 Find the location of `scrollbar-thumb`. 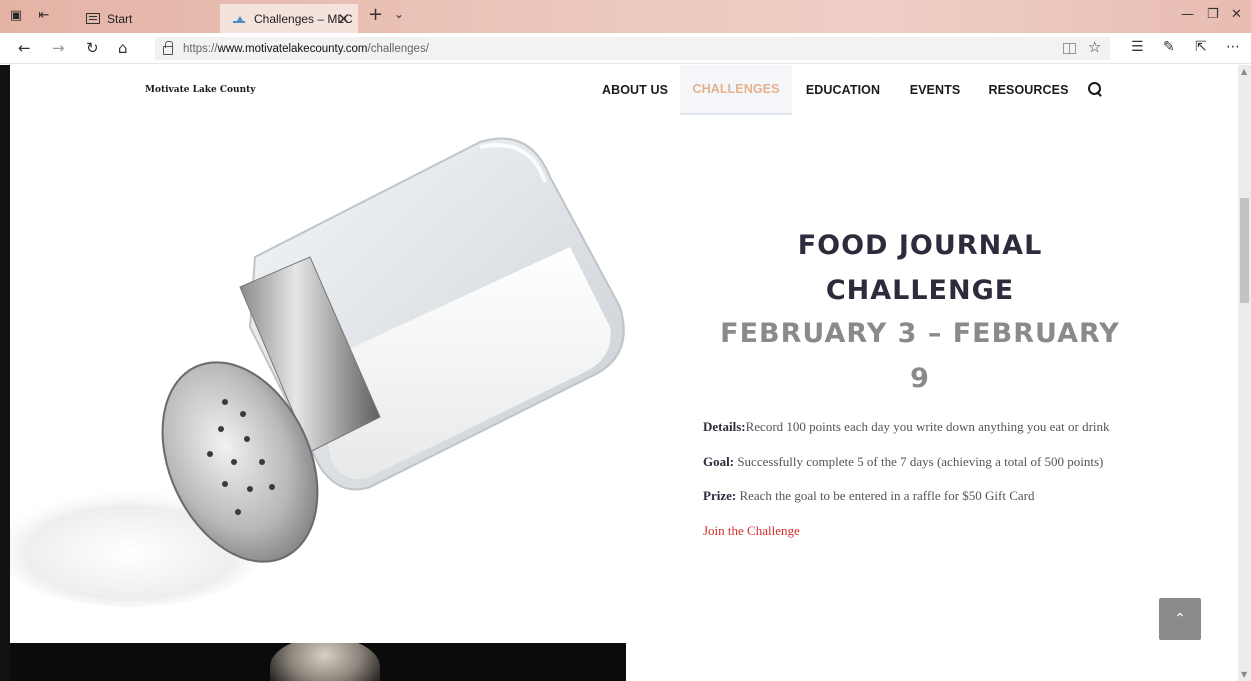

scrollbar-thumb is located at coordinates (1244, 250).